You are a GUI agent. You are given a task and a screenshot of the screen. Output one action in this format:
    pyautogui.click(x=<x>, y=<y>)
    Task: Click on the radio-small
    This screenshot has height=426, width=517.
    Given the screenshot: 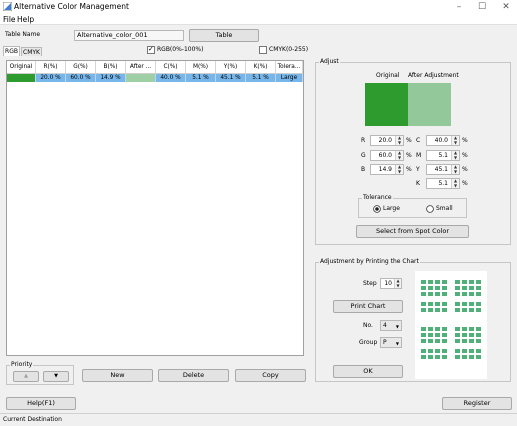 What is the action you would take?
    pyautogui.click(x=430, y=209)
    